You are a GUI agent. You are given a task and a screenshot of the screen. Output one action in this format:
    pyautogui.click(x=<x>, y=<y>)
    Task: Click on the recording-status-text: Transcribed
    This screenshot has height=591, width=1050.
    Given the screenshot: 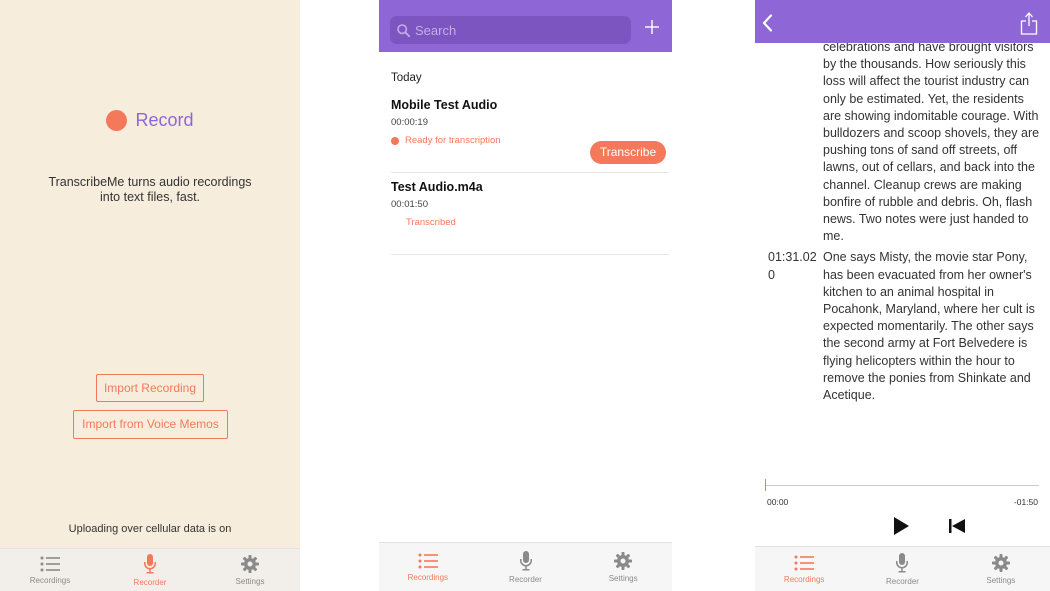 What is the action you would take?
    pyautogui.click(x=431, y=222)
    